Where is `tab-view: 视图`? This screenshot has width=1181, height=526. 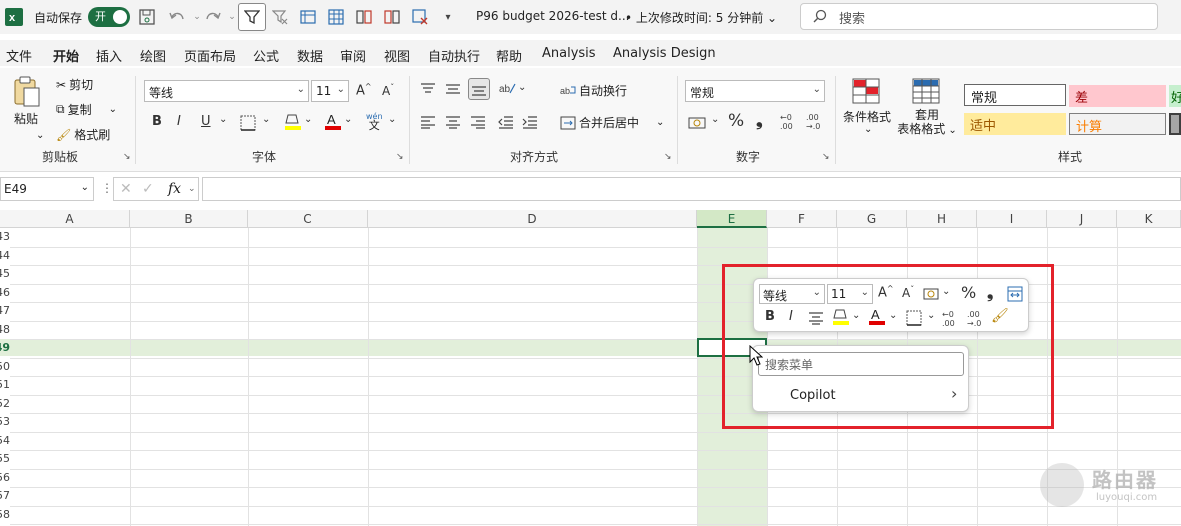 tab-view: 视图 is located at coordinates (397, 55).